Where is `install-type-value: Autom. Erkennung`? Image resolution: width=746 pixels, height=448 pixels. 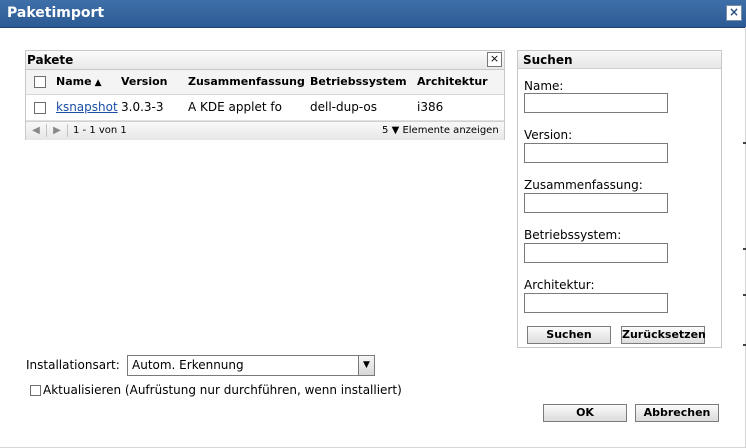
install-type-value: Autom. Erkennung is located at coordinates (188, 365).